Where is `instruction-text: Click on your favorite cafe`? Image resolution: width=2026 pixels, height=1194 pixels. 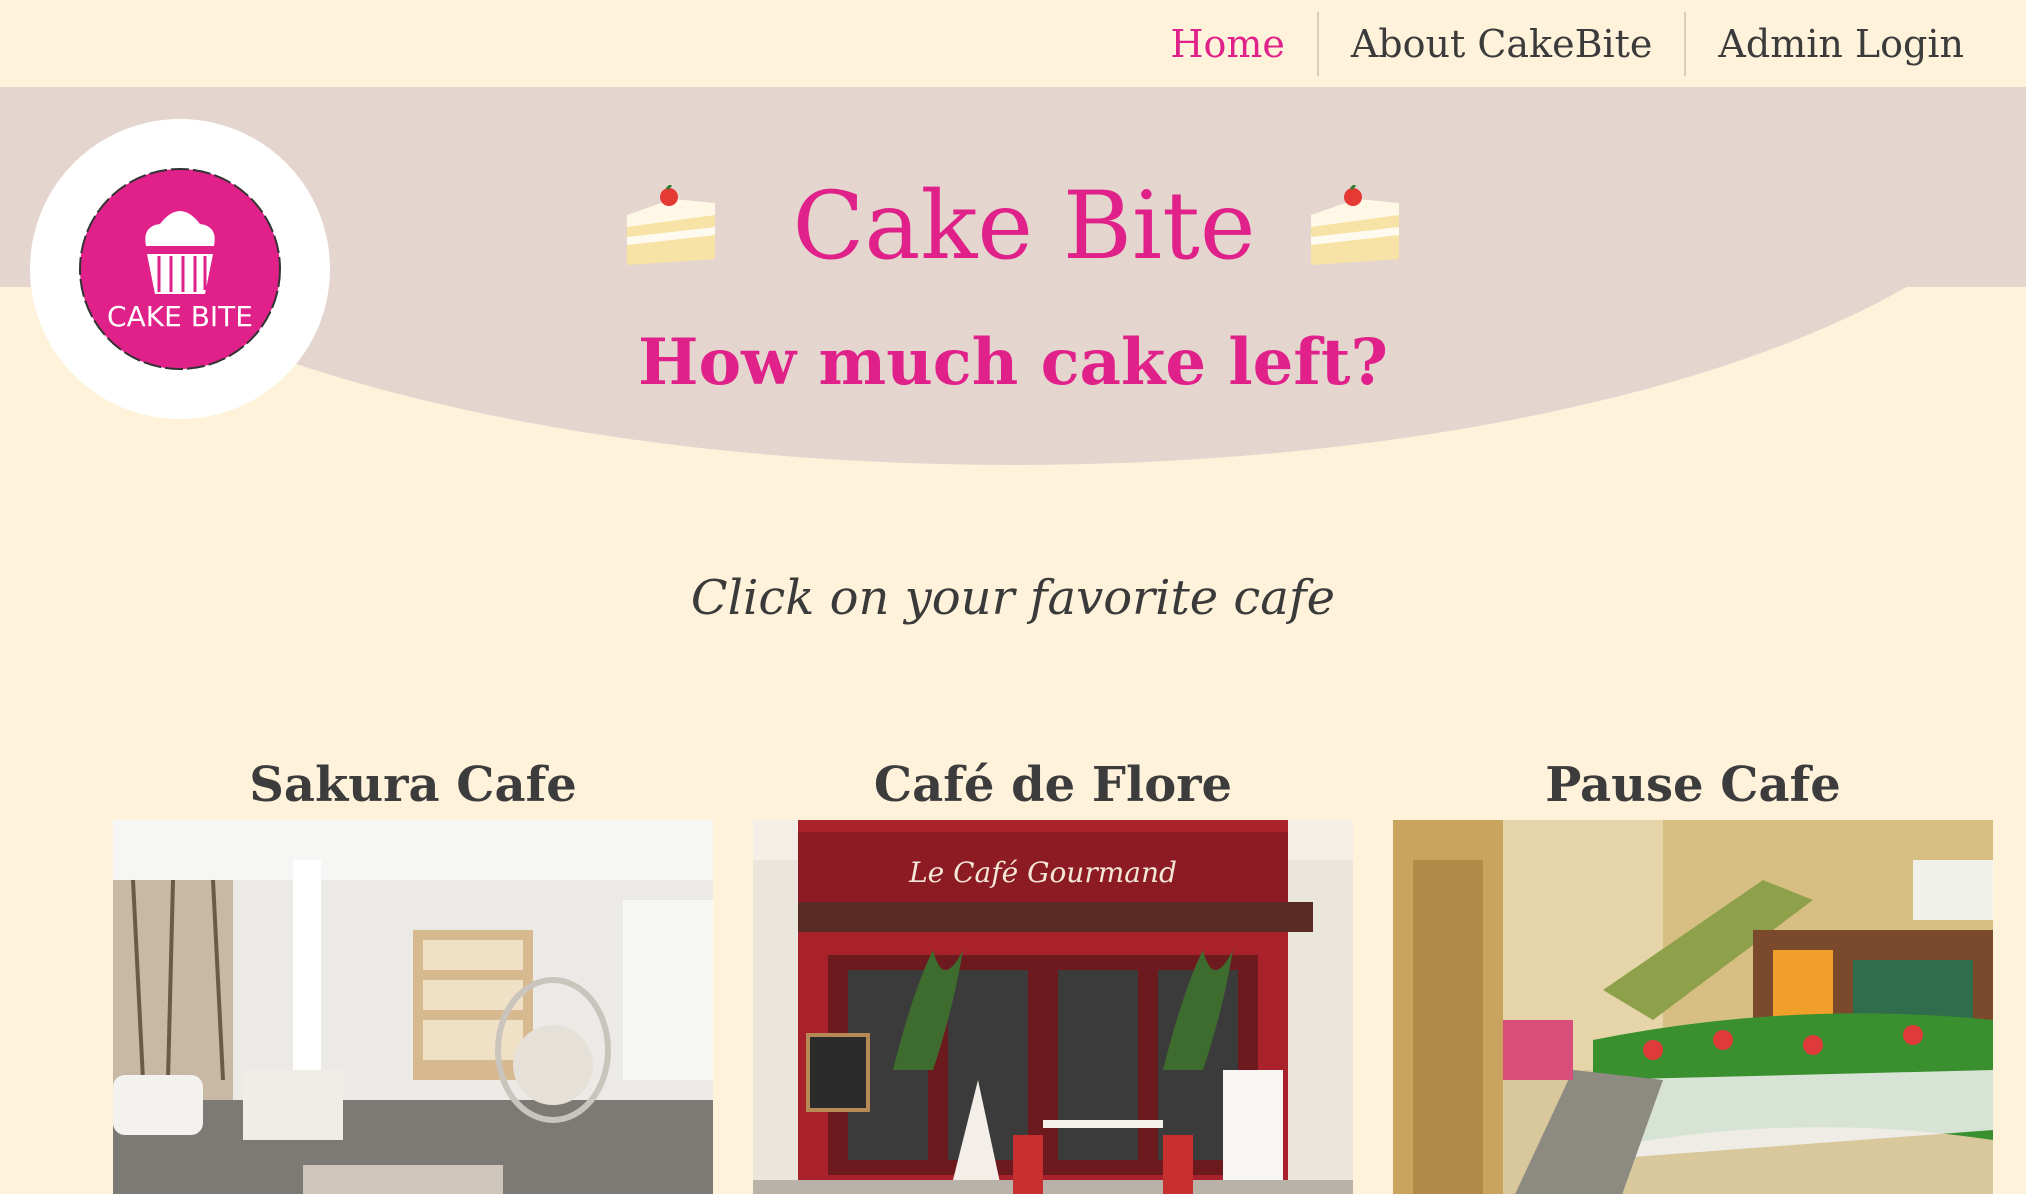 instruction-text: Click on your favorite cafe is located at coordinates (1013, 598).